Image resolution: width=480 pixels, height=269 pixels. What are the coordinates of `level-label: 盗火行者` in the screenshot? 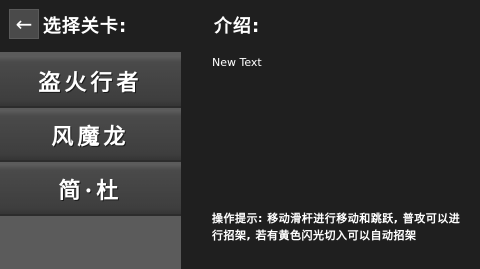 It's located at (90, 83).